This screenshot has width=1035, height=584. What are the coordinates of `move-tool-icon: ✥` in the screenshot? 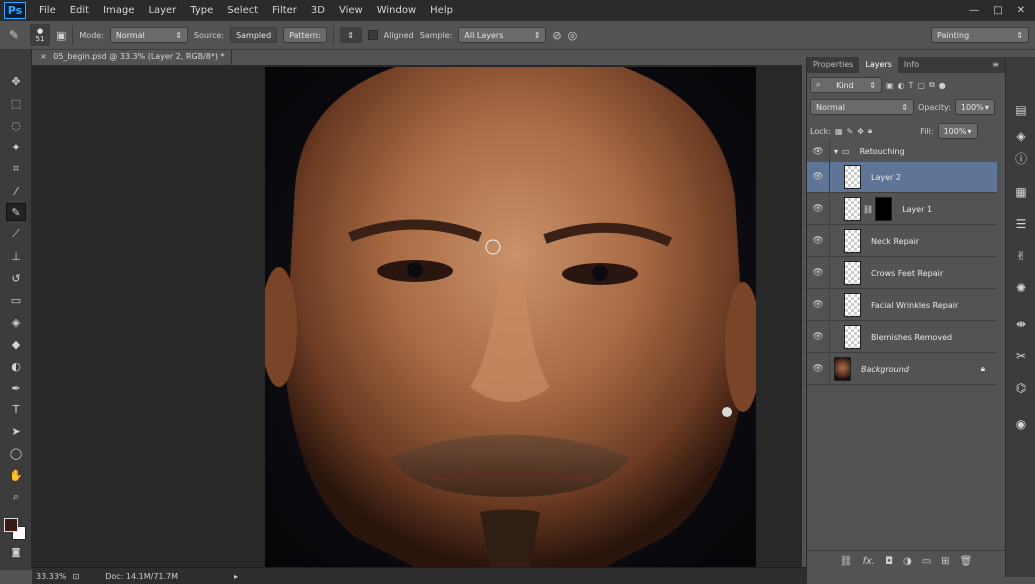 It's located at (16, 81).